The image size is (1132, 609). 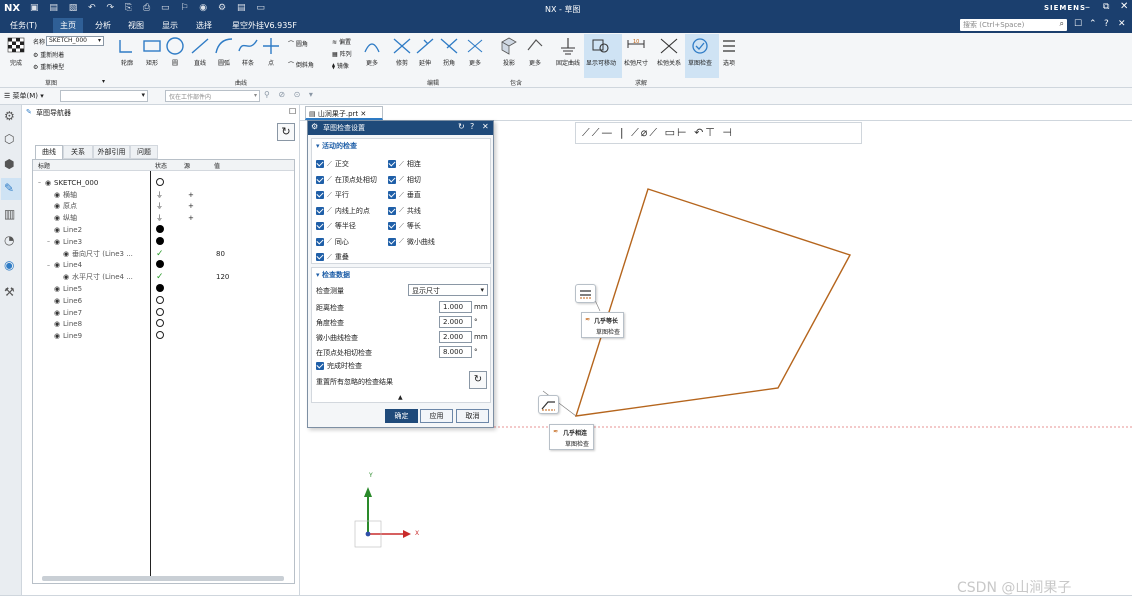 What do you see at coordinates (425, 51) in the screenshot?
I see `extend-button: 延伸` at bounding box center [425, 51].